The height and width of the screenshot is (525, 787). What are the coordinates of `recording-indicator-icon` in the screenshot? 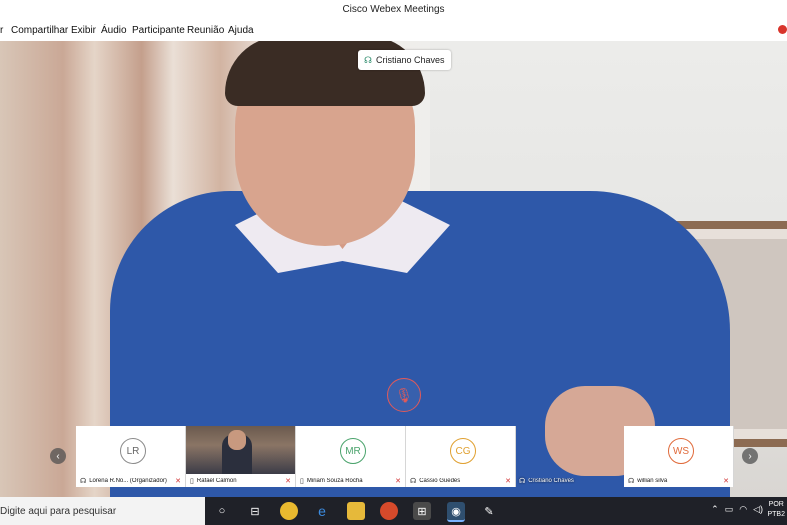 It's located at (782, 29).